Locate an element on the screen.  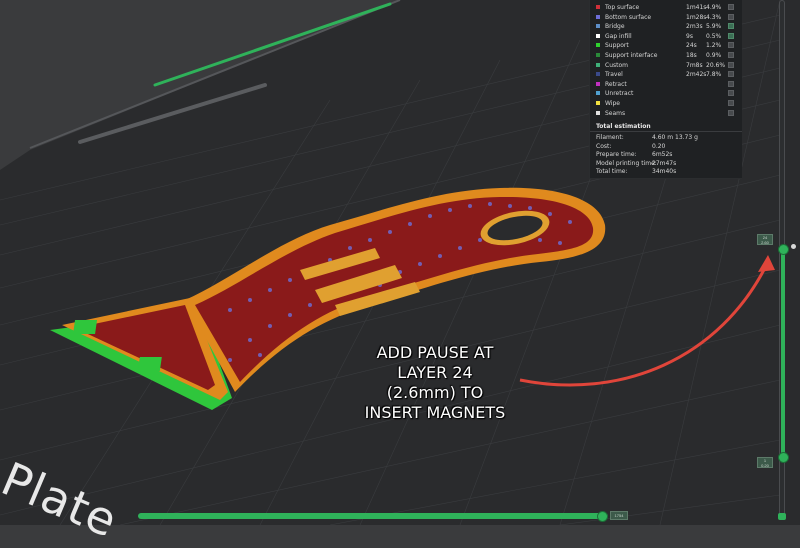
legend-time: 2m3s is located at coordinates (694, 27).